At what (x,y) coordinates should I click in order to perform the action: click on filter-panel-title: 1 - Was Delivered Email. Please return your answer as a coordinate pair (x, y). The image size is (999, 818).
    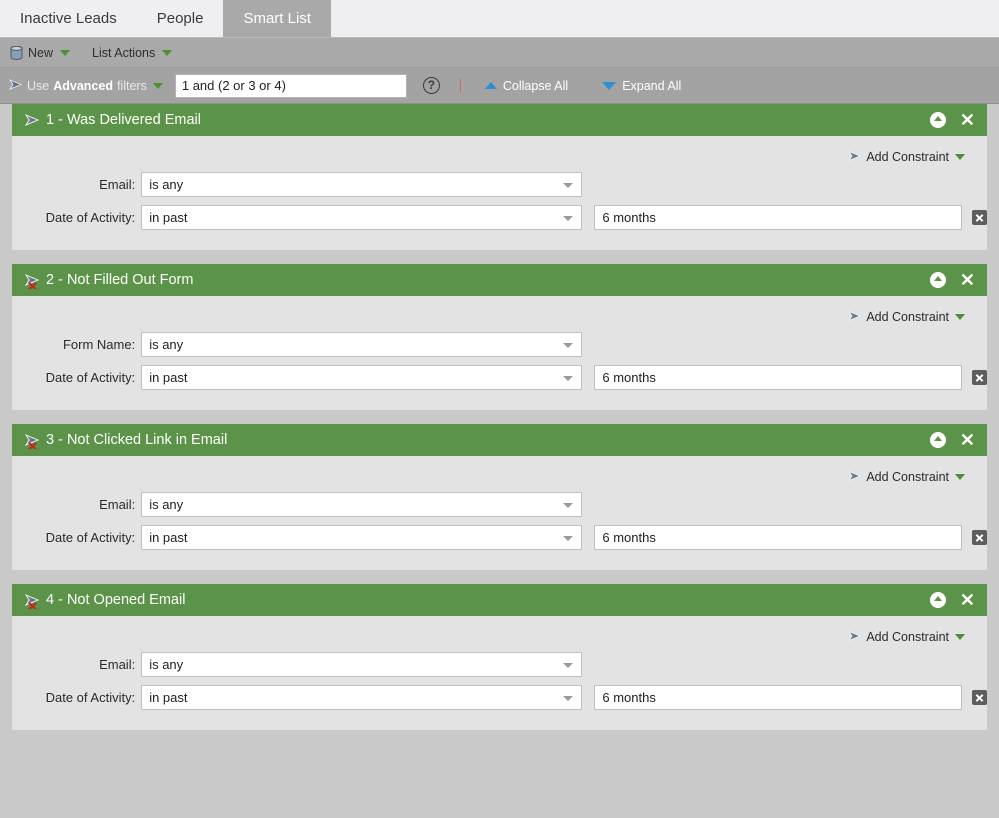
    Looking at the image, I should click on (123, 120).